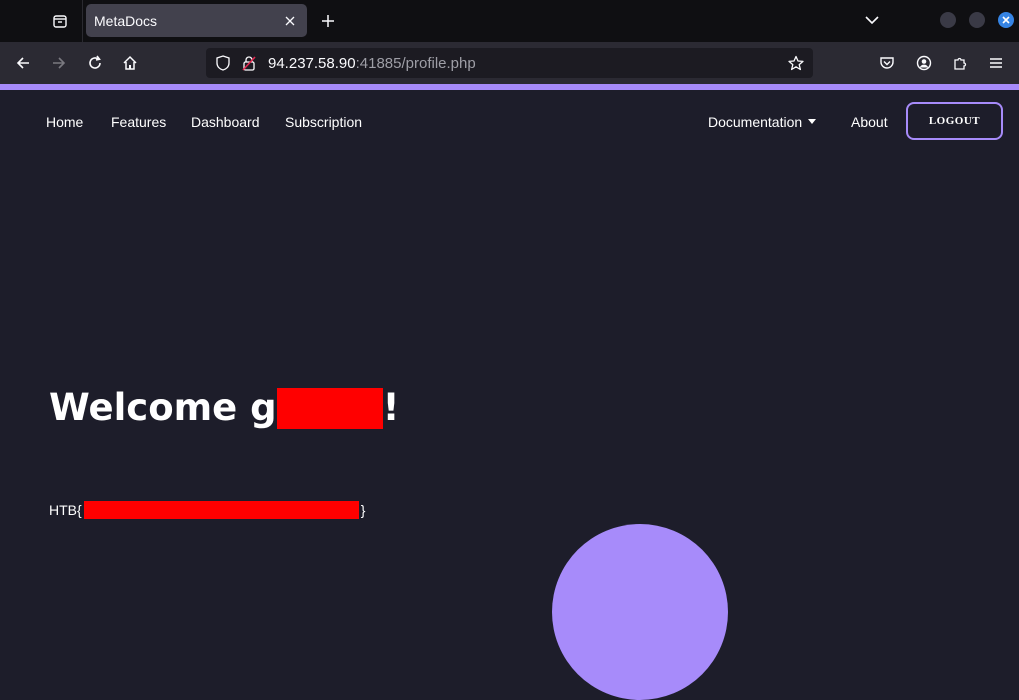 Image resolution: width=1019 pixels, height=700 pixels. I want to click on insecure-lock-icon, so click(249, 63).